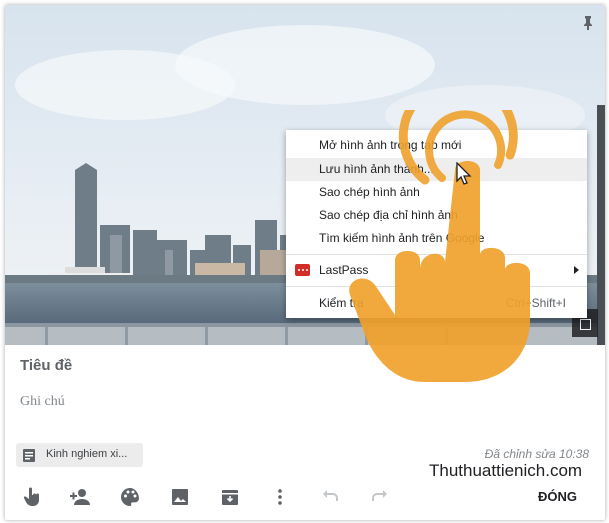 Image resolution: width=609 pixels, height=523 pixels. What do you see at coordinates (380, 497) in the screenshot?
I see `redo-icon` at bounding box center [380, 497].